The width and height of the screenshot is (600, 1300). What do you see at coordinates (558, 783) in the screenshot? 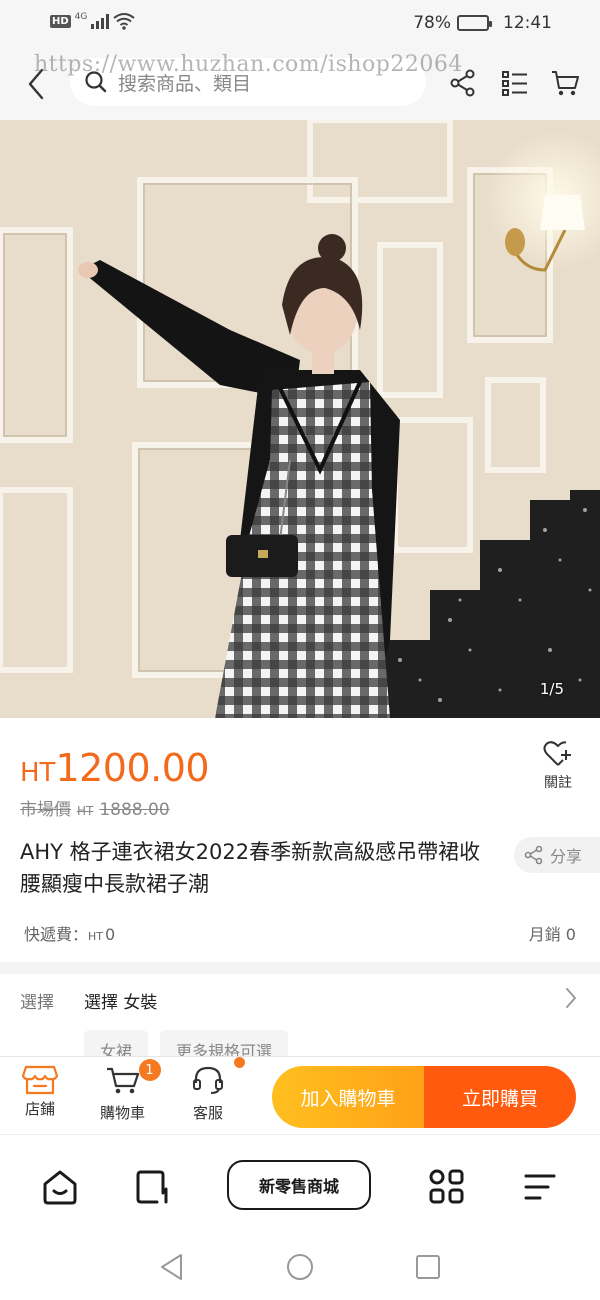
I see `follow-label: 關註` at bounding box center [558, 783].